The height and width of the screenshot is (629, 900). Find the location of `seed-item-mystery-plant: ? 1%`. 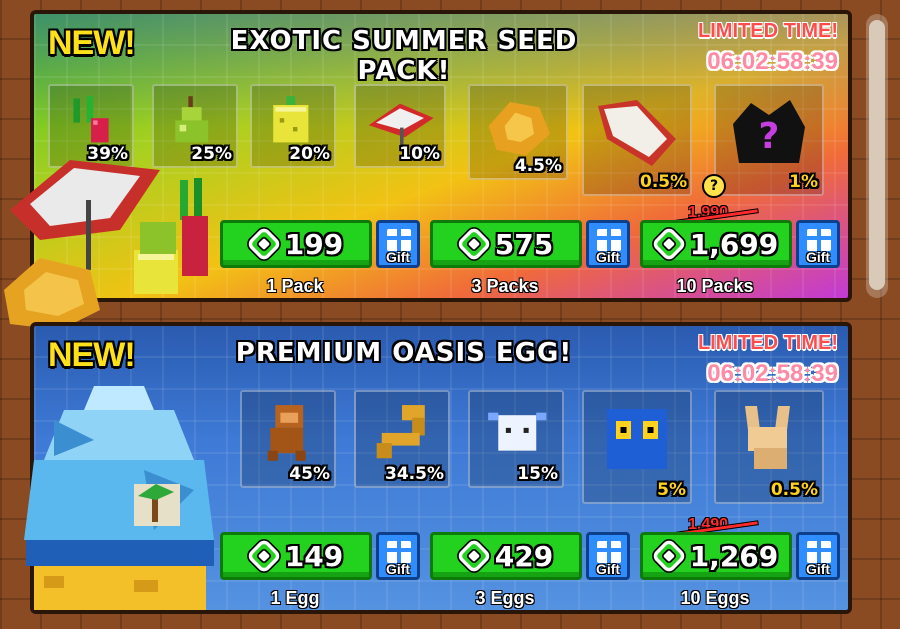

seed-item-mystery-plant: ? 1% is located at coordinates (769, 140).